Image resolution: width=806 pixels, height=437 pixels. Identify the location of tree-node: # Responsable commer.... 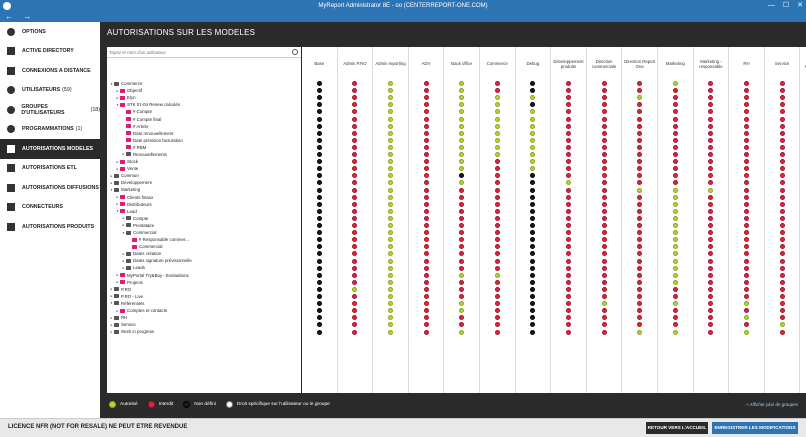
(204, 239).